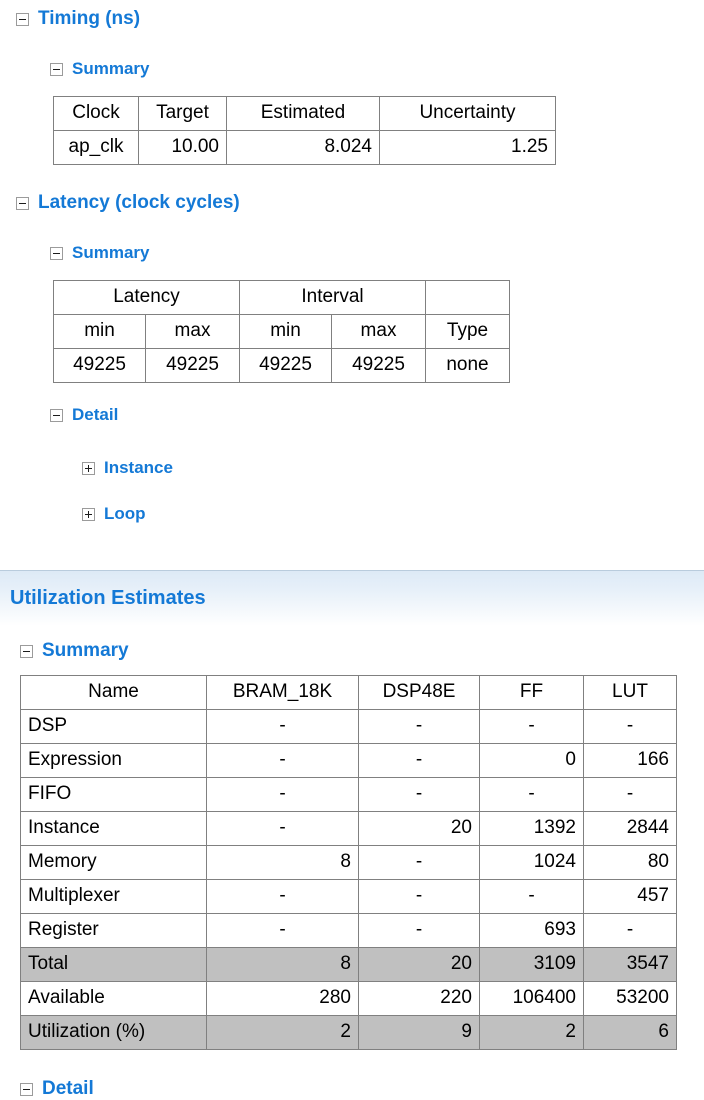  What do you see at coordinates (95, 414) in the screenshot?
I see `subsection-title-latency-detail: Detail` at bounding box center [95, 414].